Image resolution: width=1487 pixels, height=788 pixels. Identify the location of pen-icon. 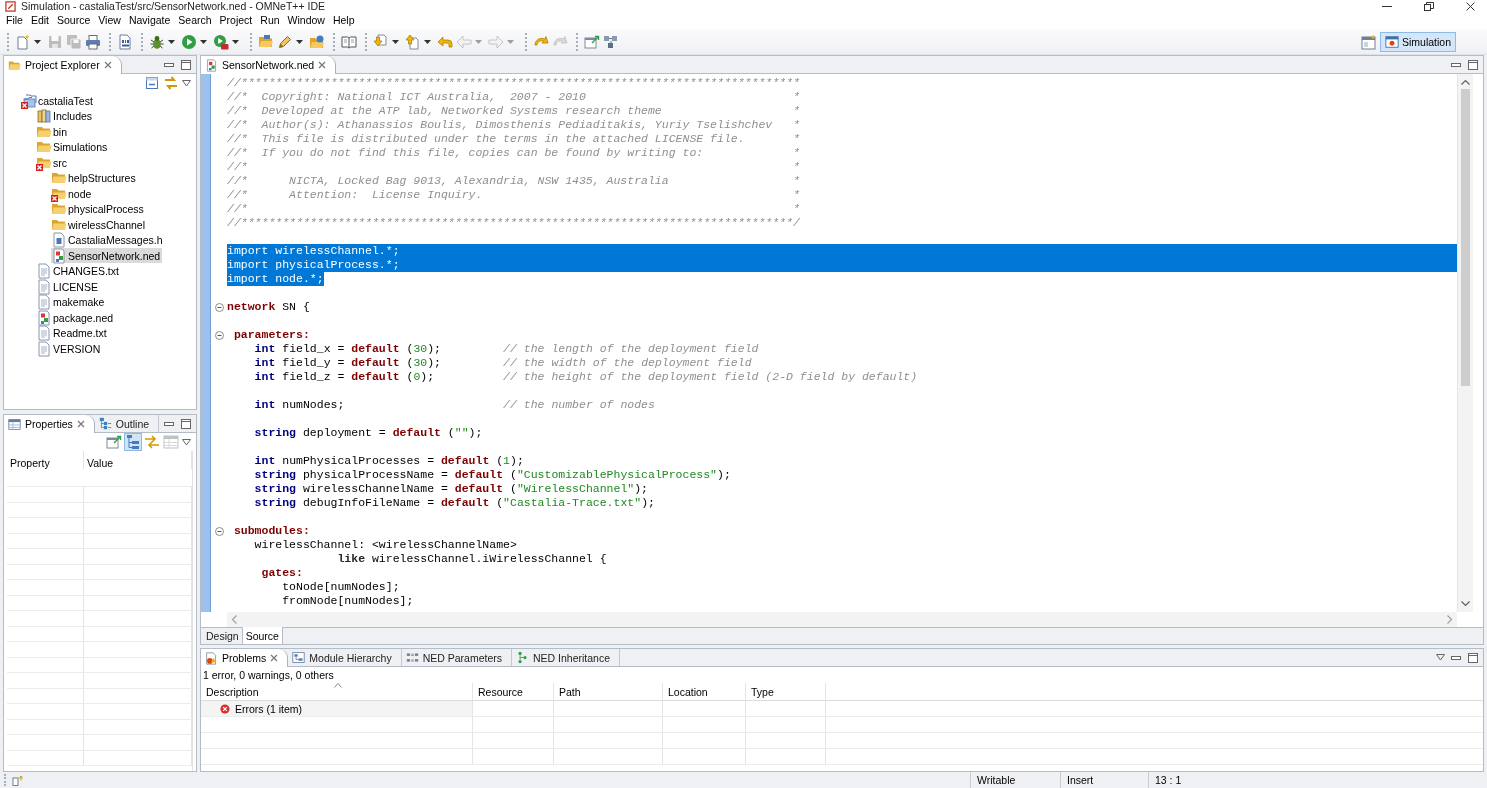
(285, 41).